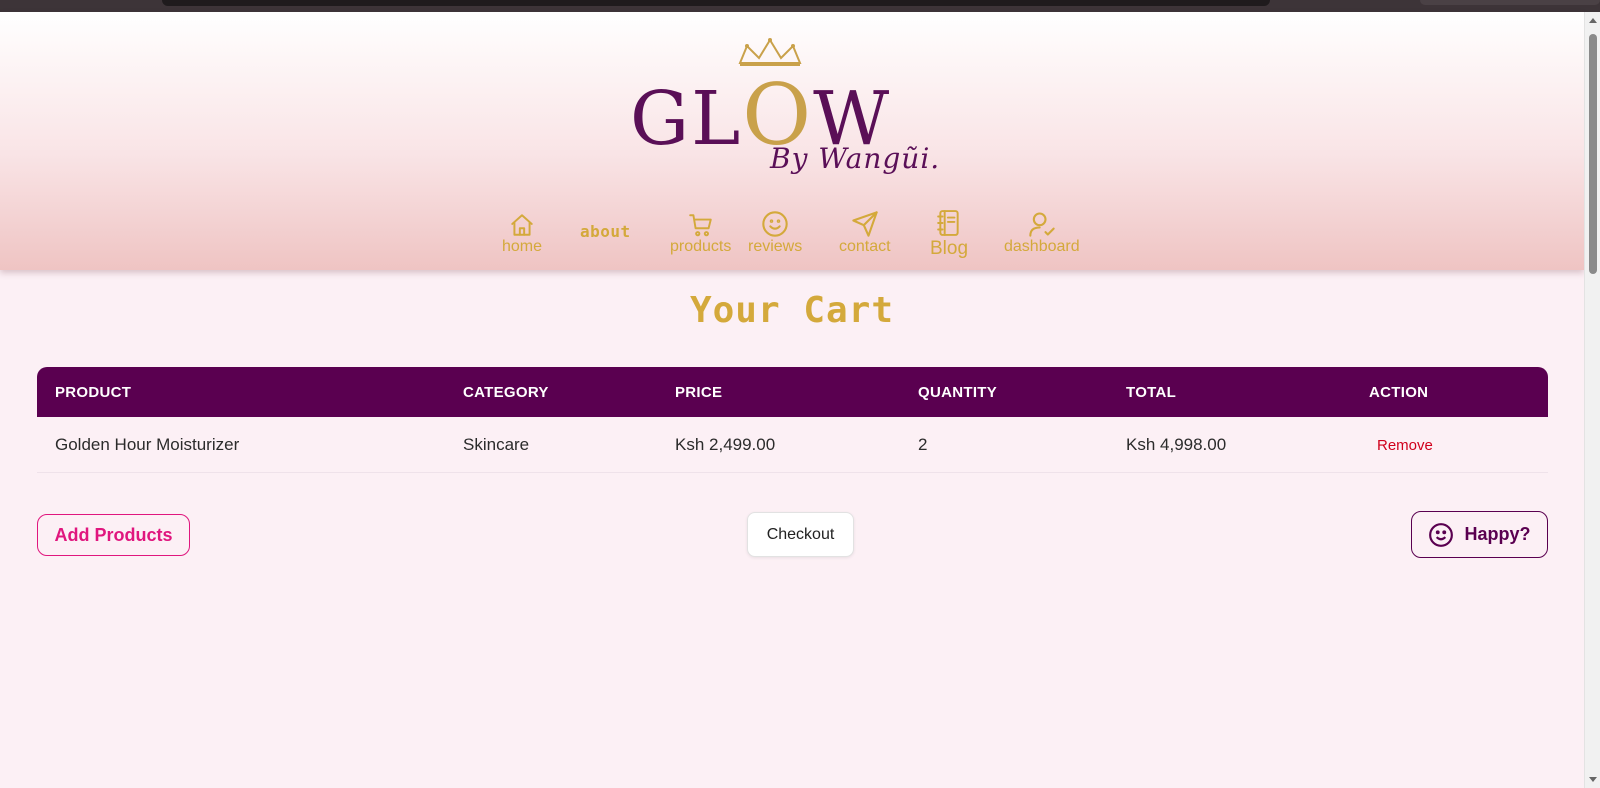 This screenshot has width=1600, height=788. What do you see at coordinates (1449, 445) in the screenshot?
I see `cell-action: Remove` at bounding box center [1449, 445].